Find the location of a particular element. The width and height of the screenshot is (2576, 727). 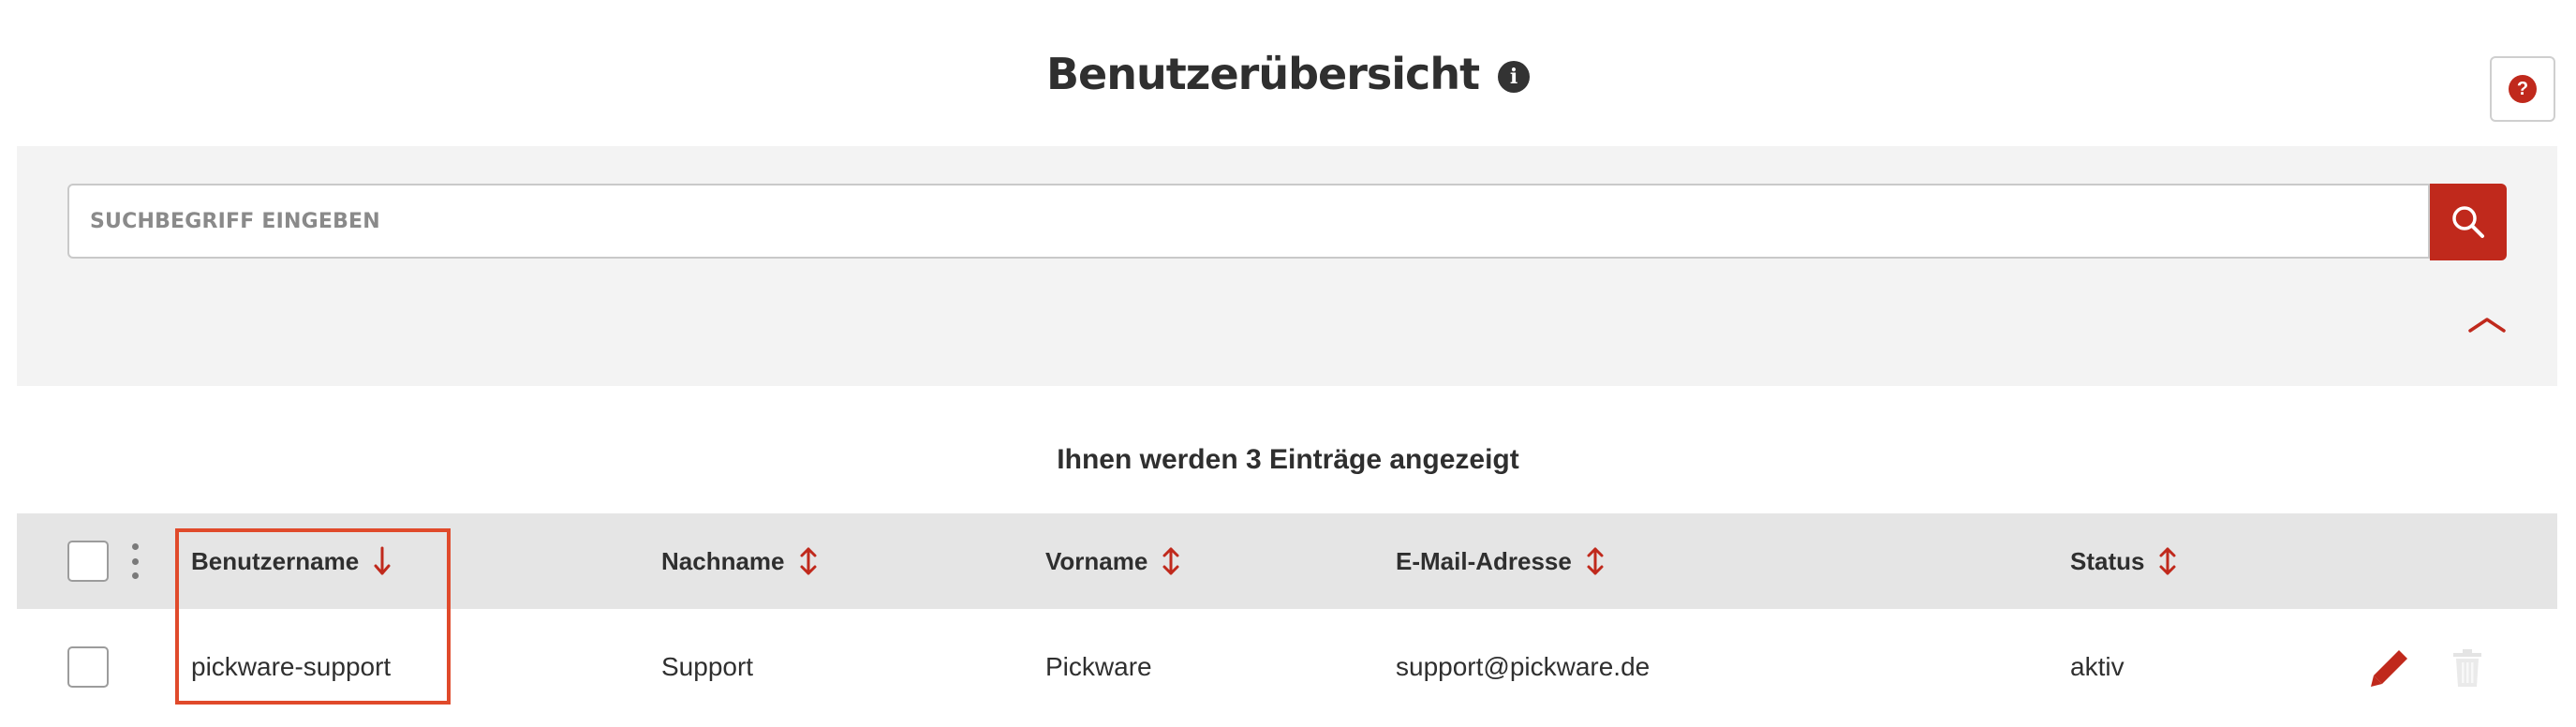

collapse-filter-button is located at coordinates (2487, 324).